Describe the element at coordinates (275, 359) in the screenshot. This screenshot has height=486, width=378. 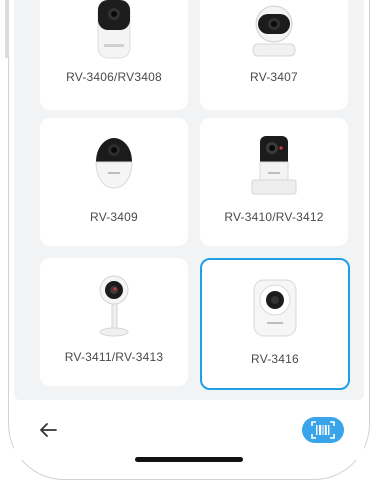
I see `device-label: RV-3416` at that location.